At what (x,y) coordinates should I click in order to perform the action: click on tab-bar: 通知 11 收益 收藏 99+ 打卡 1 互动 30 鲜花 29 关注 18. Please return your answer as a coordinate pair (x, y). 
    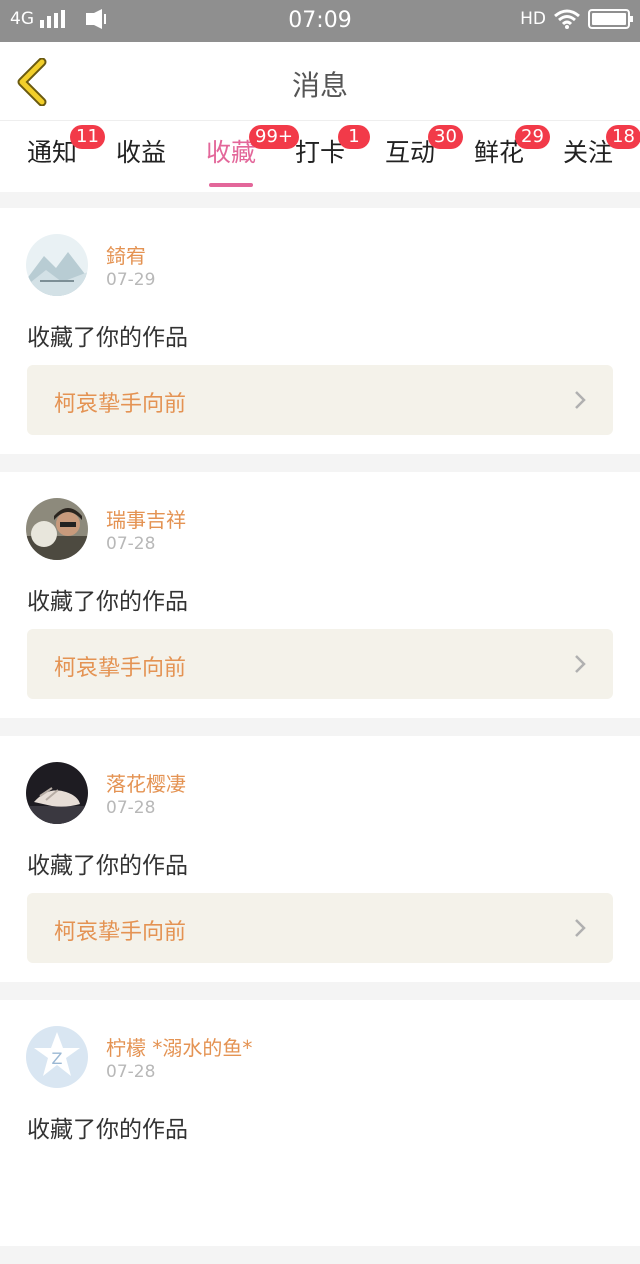
    Looking at the image, I should click on (320, 156).